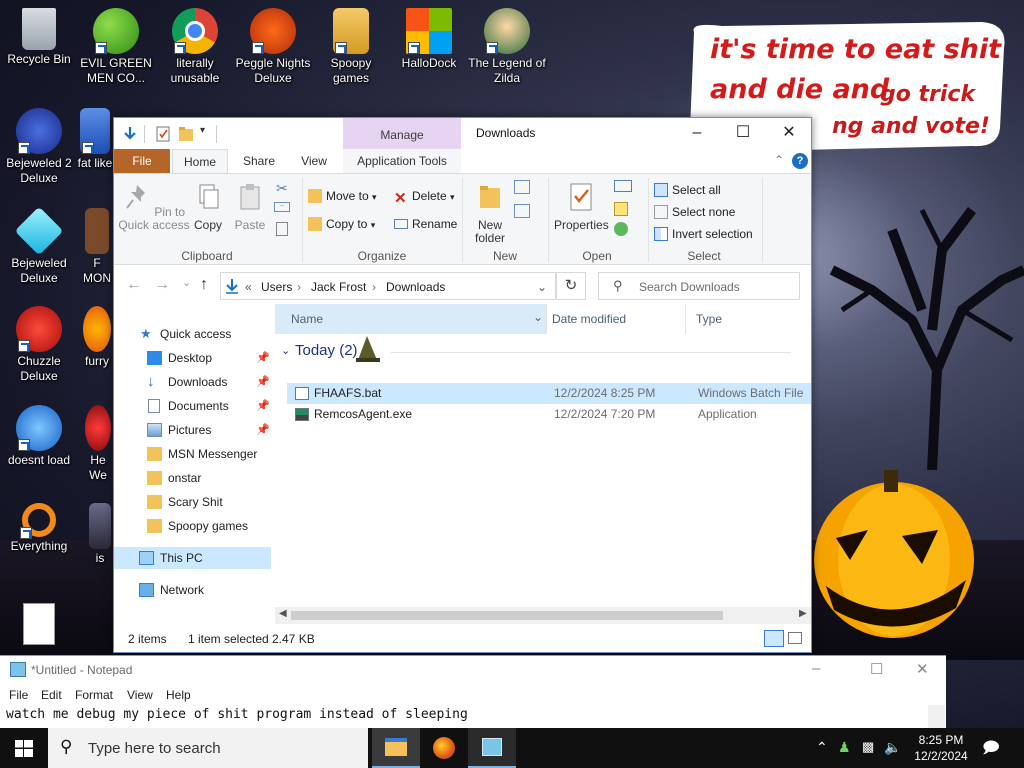  Describe the element at coordinates (868, 747) in the screenshot. I see `network-icon: ▩` at that location.